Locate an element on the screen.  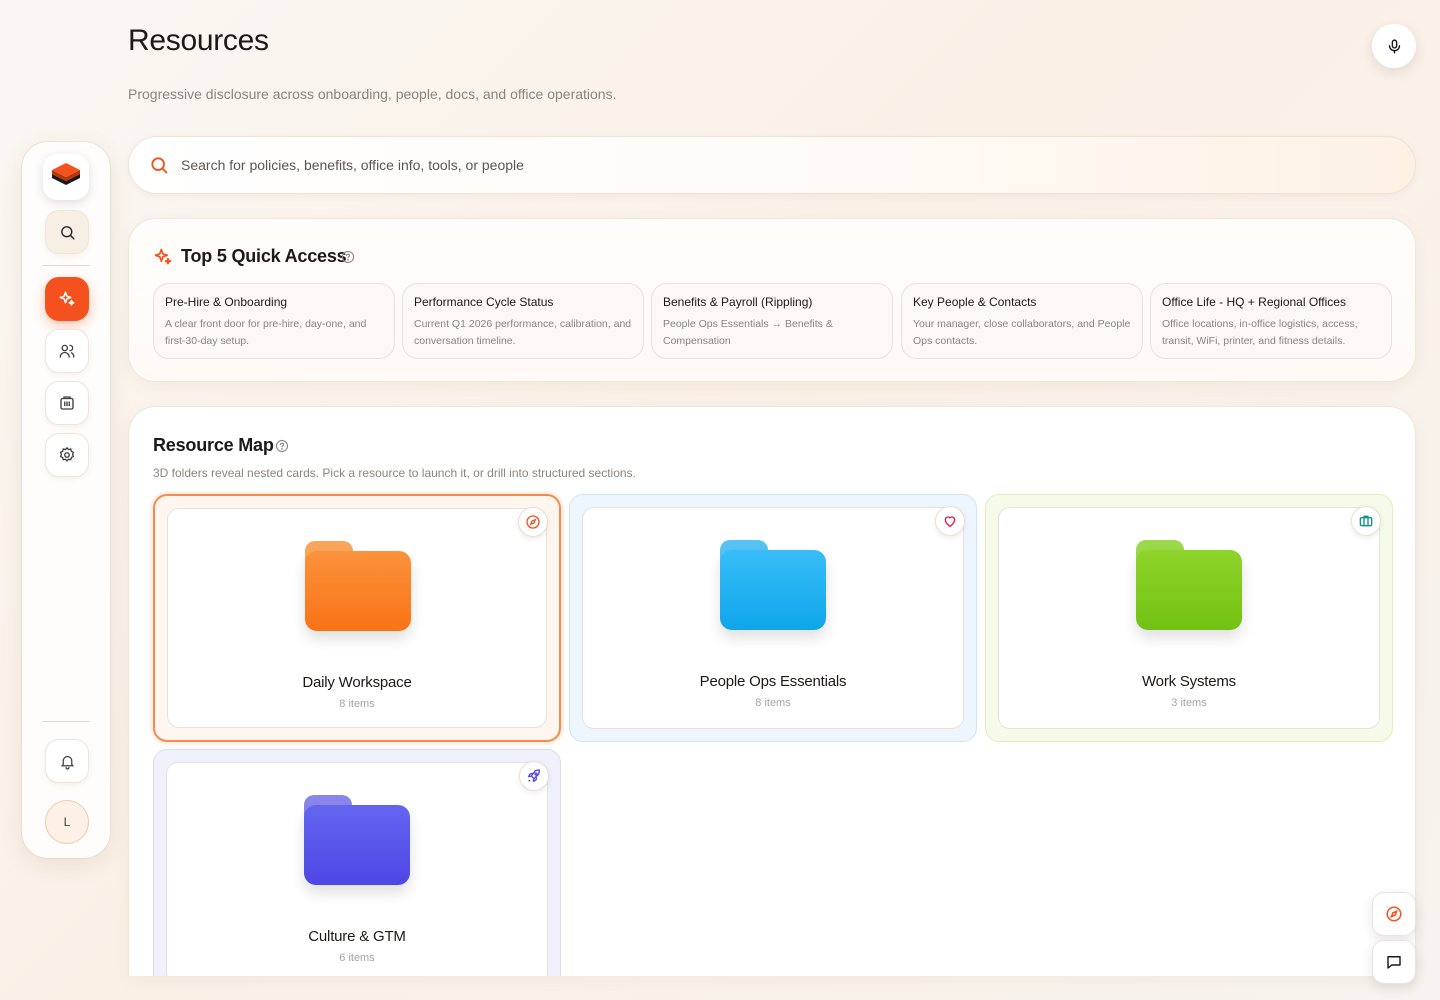
quick-access-card-title: Pre-Hire & Onboarding is located at coordinates (226, 302).